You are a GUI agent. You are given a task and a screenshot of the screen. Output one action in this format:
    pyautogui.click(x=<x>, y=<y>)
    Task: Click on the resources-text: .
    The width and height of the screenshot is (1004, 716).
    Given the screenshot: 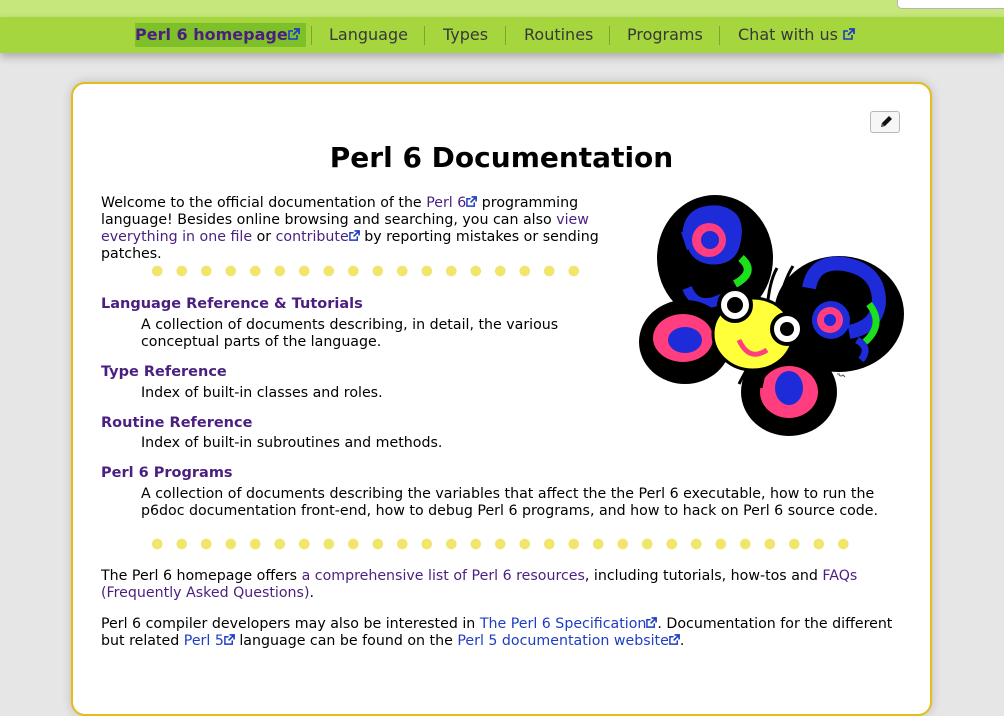 What is the action you would take?
    pyautogui.click(x=311, y=593)
    